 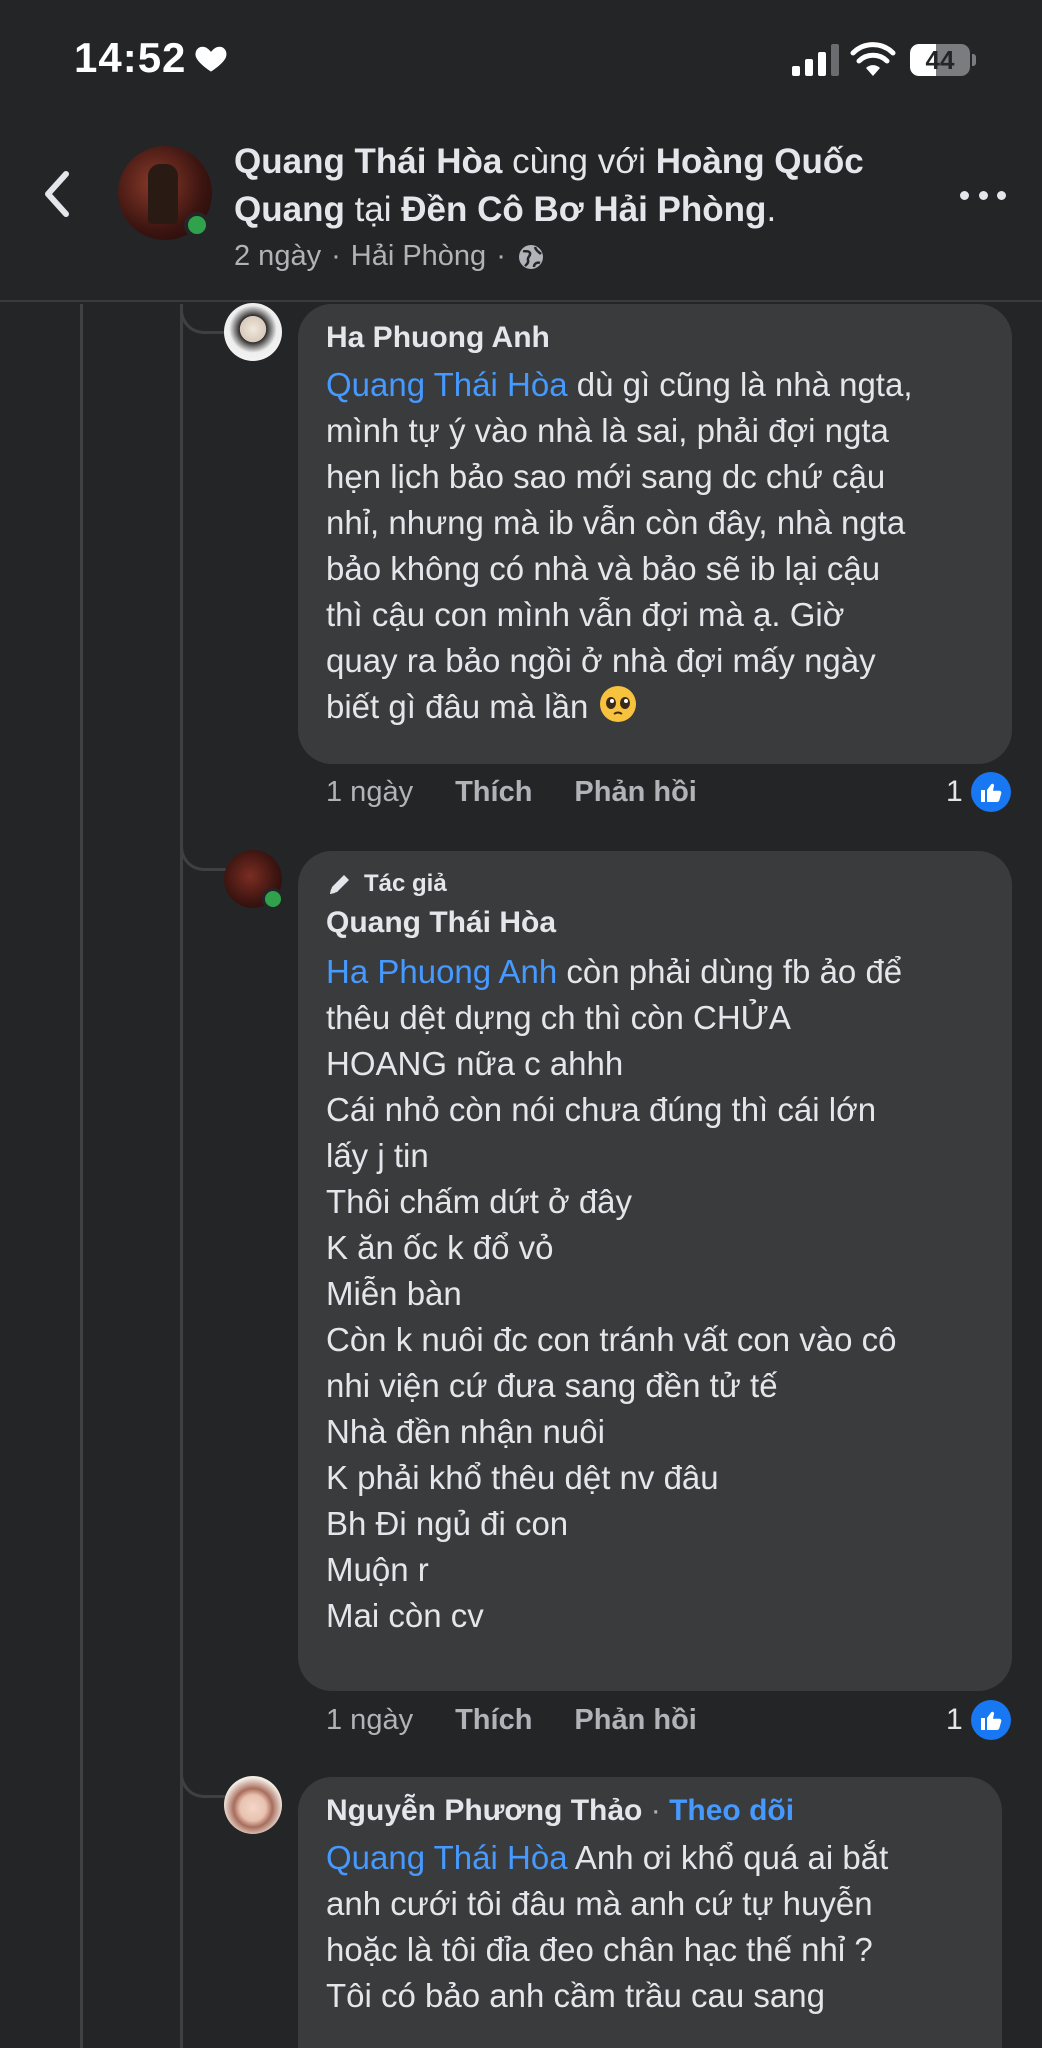 I want to click on follow-button: Theo dõi, so click(x=731, y=1810).